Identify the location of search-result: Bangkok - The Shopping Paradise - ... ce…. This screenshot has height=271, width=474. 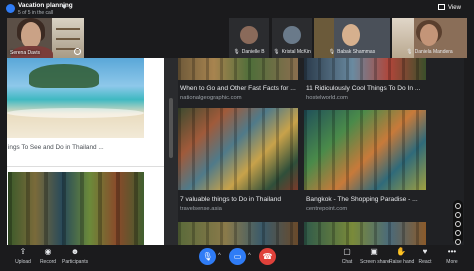
(365, 165).